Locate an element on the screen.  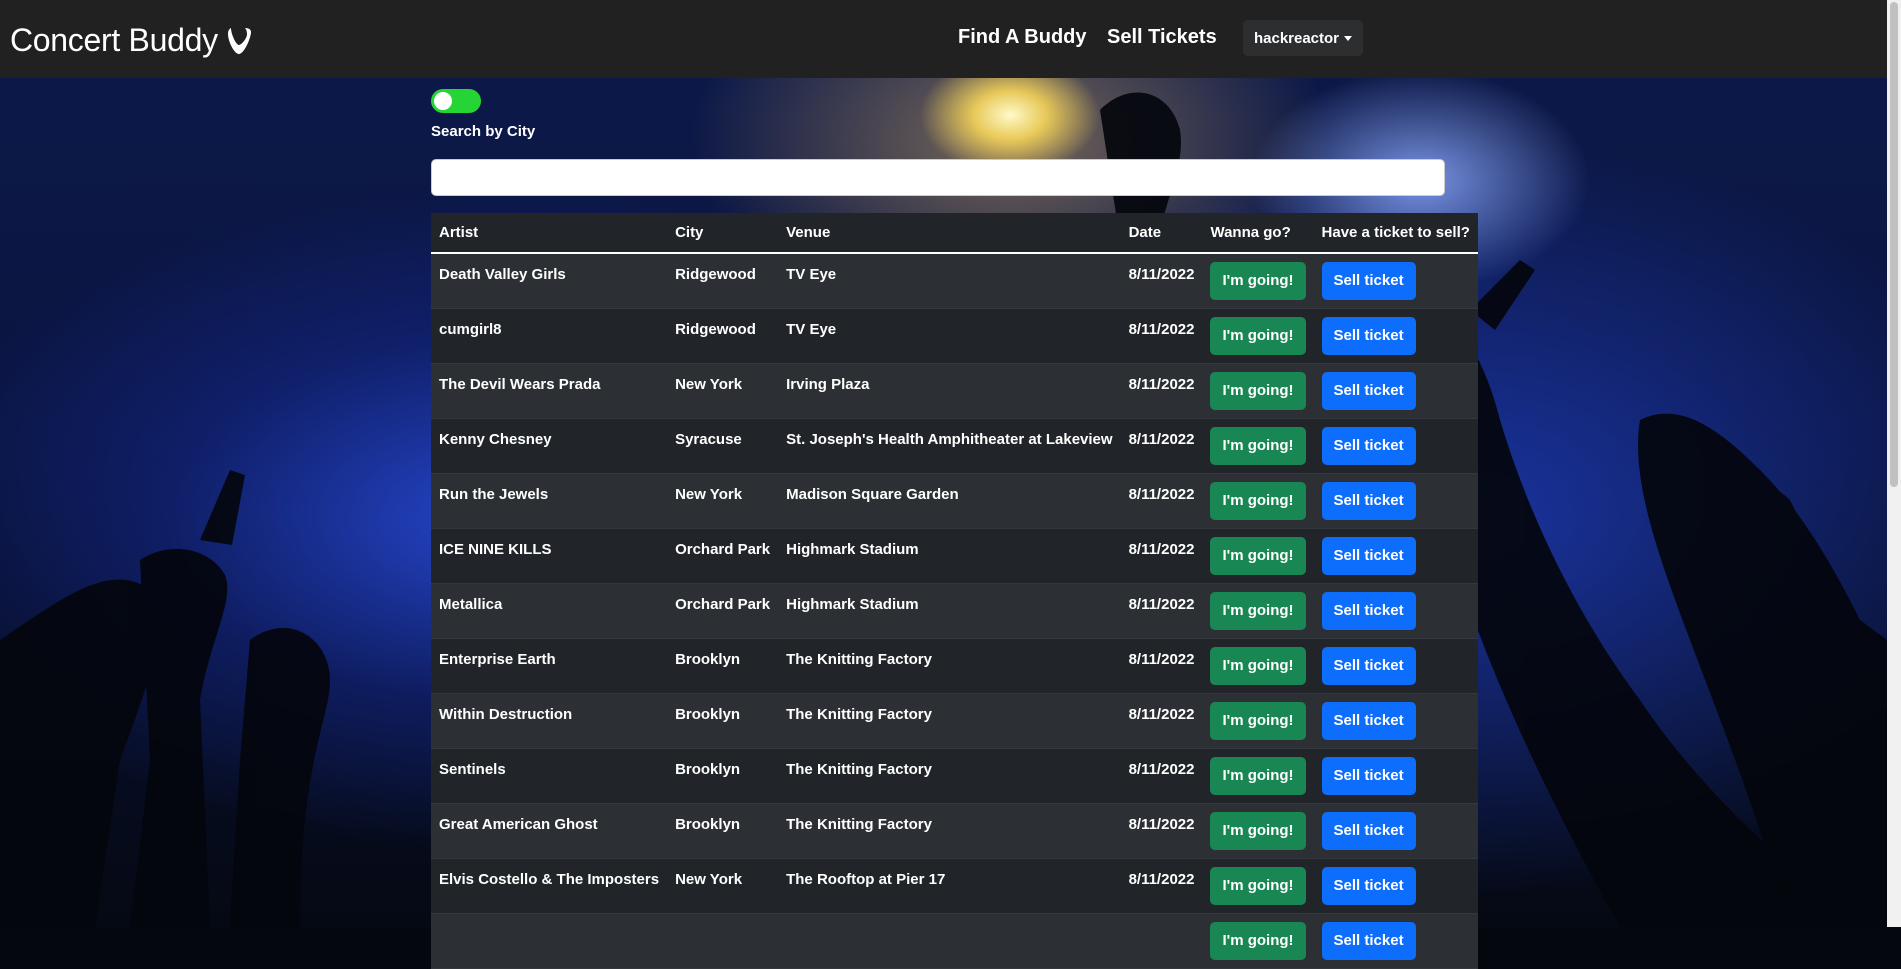
artist-cell: Death Valley Girls is located at coordinates (502, 274).